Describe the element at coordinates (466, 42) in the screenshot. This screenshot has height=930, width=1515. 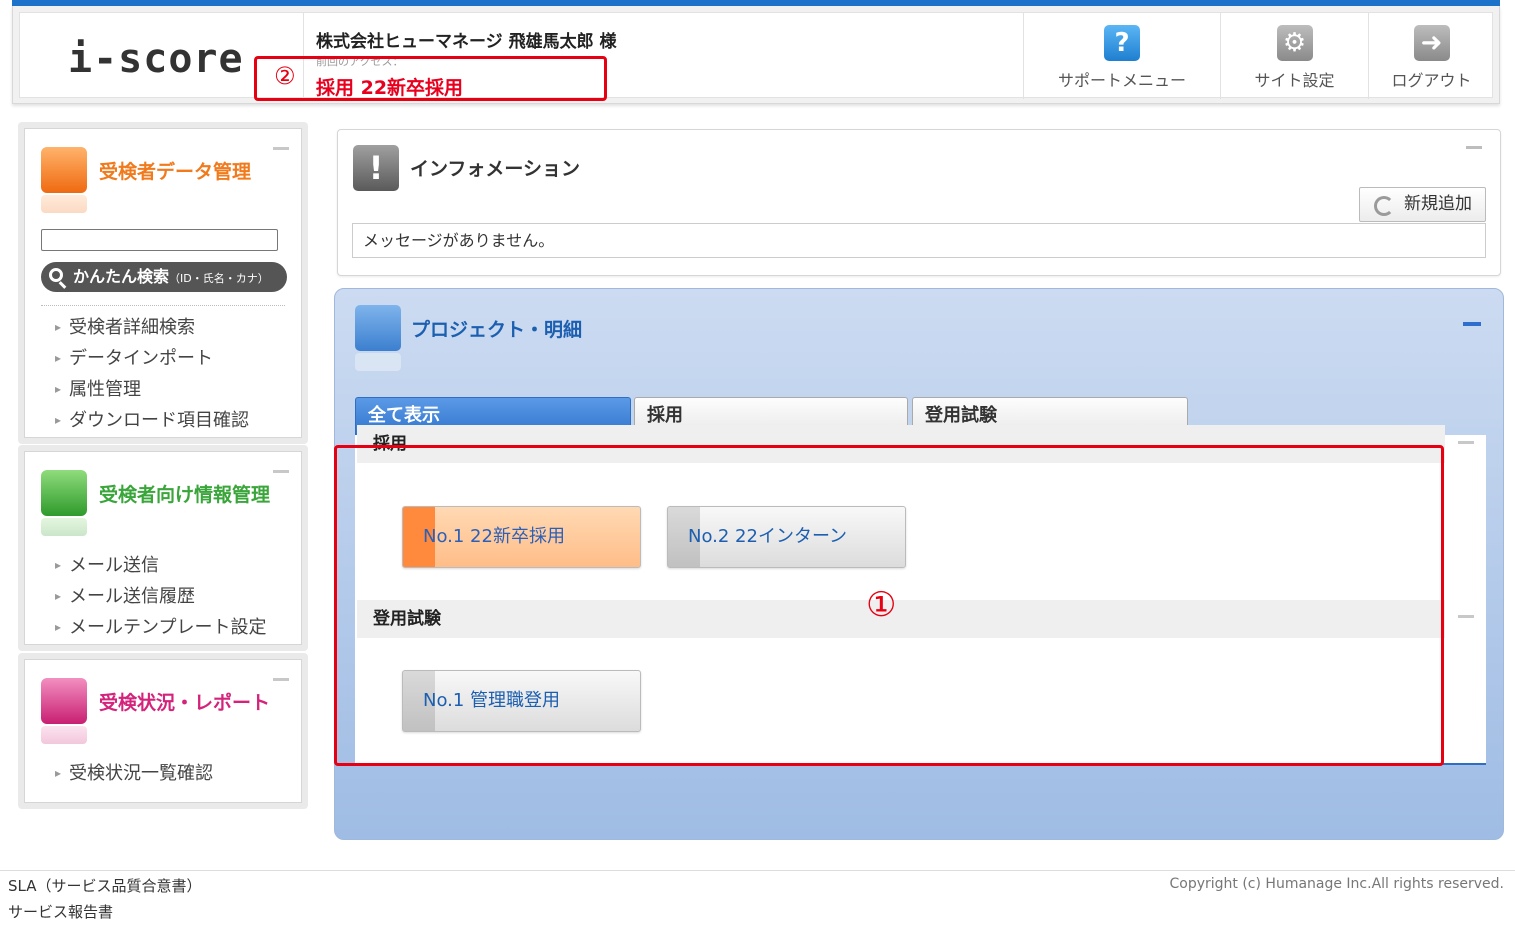
I see `company-user-name: 株式会社ヒューマネージ 飛雄馬太郎 様` at that location.